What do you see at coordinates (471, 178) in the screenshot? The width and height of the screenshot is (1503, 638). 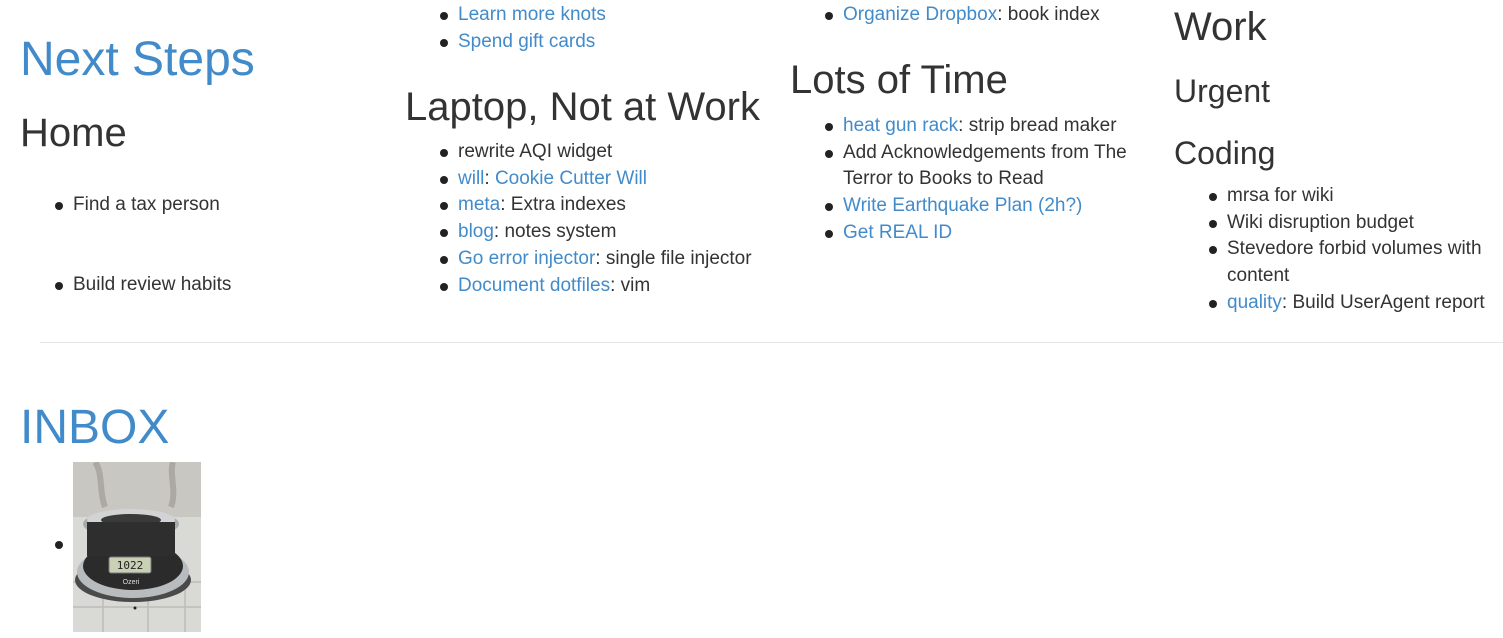 I see `will-link: will` at bounding box center [471, 178].